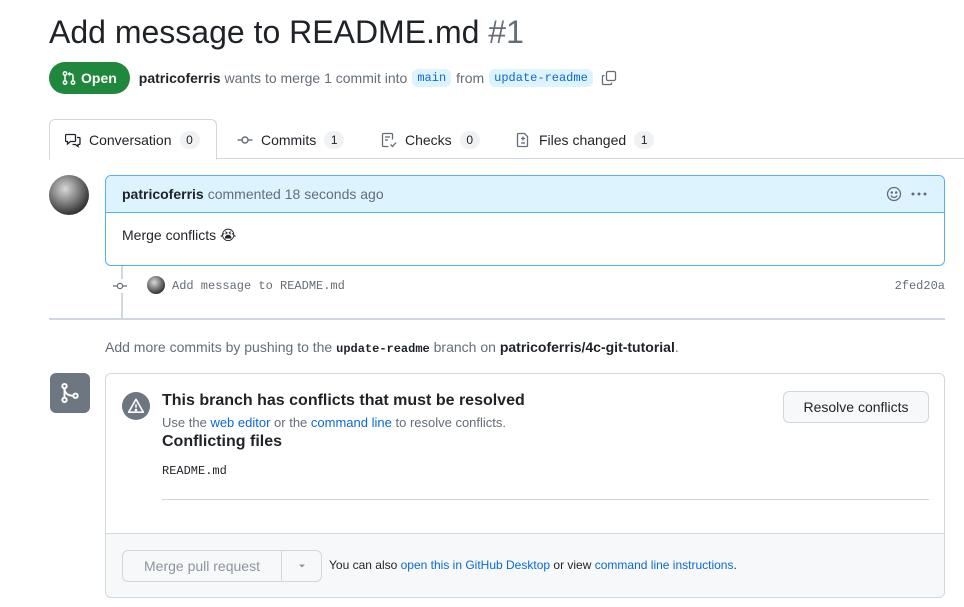 Image resolution: width=964 pixels, height=607 pixels. I want to click on footer-mid: or view, so click(572, 565).